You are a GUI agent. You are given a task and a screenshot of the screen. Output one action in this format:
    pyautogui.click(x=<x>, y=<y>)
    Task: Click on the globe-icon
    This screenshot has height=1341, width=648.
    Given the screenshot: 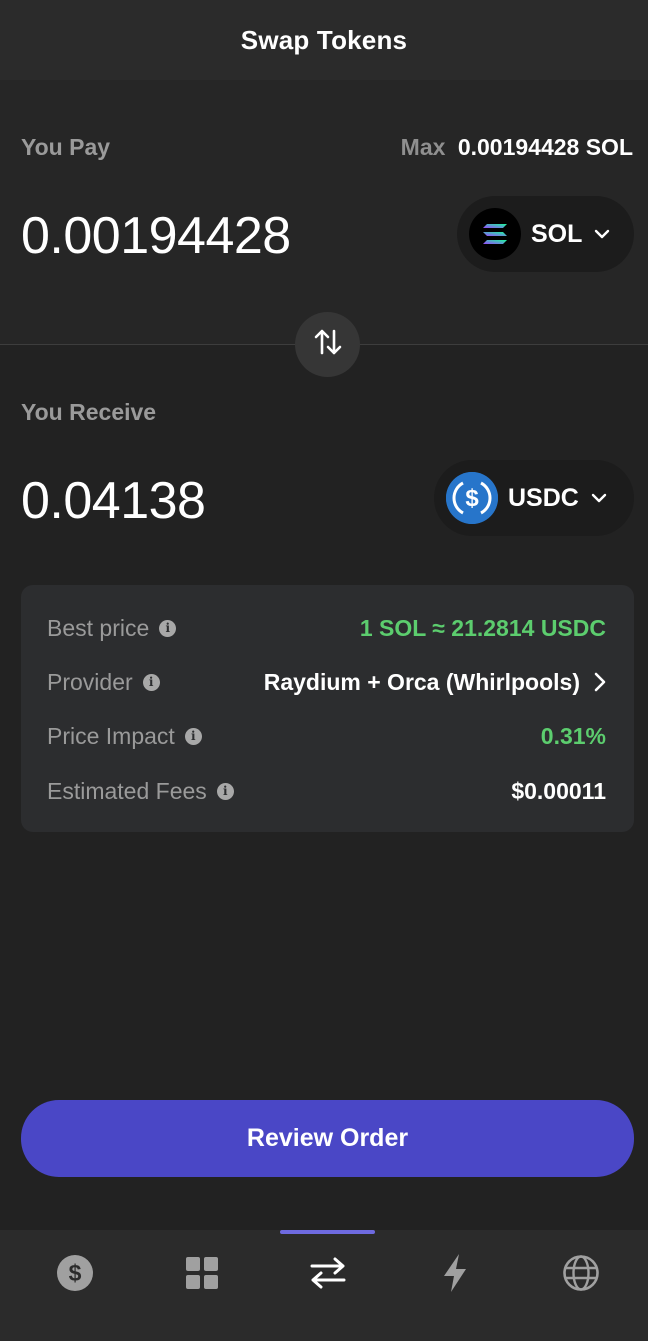 What is the action you would take?
    pyautogui.click(x=581, y=1275)
    